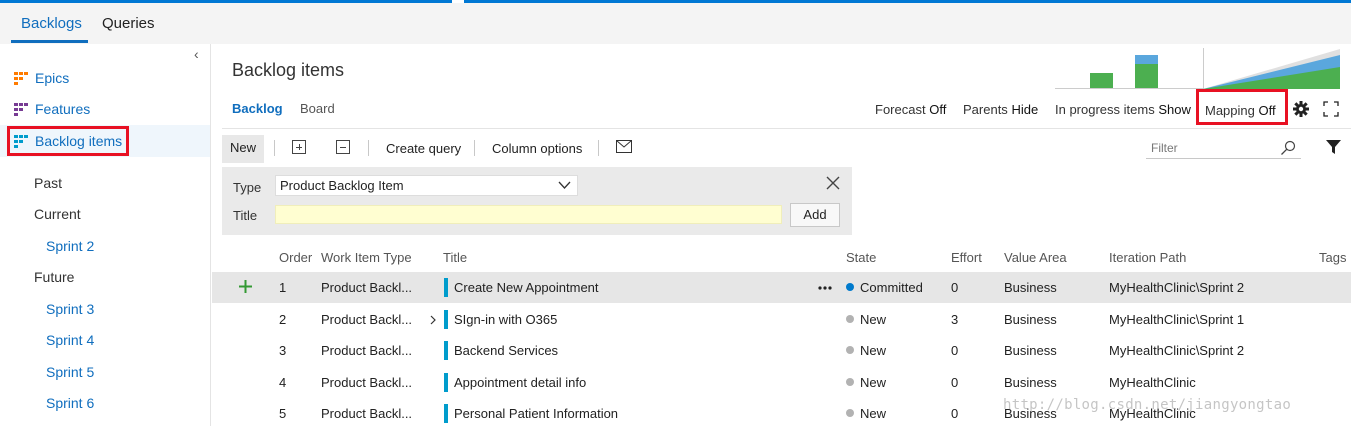 The image size is (1351, 426). Describe the element at coordinates (1271, 69) in the screenshot. I see `cumulative-flow-mini-chart` at that location.